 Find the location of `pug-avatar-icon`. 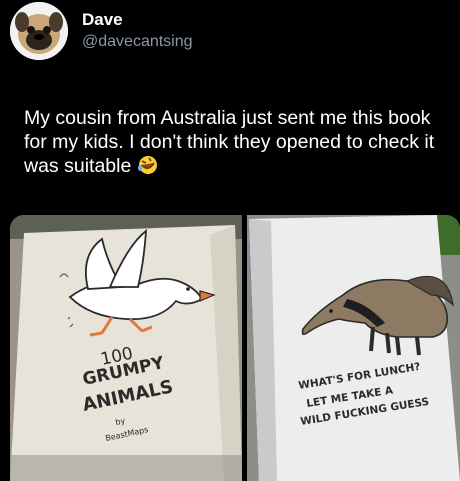

pug-avatar-icon is located at coordinates (39, 31).